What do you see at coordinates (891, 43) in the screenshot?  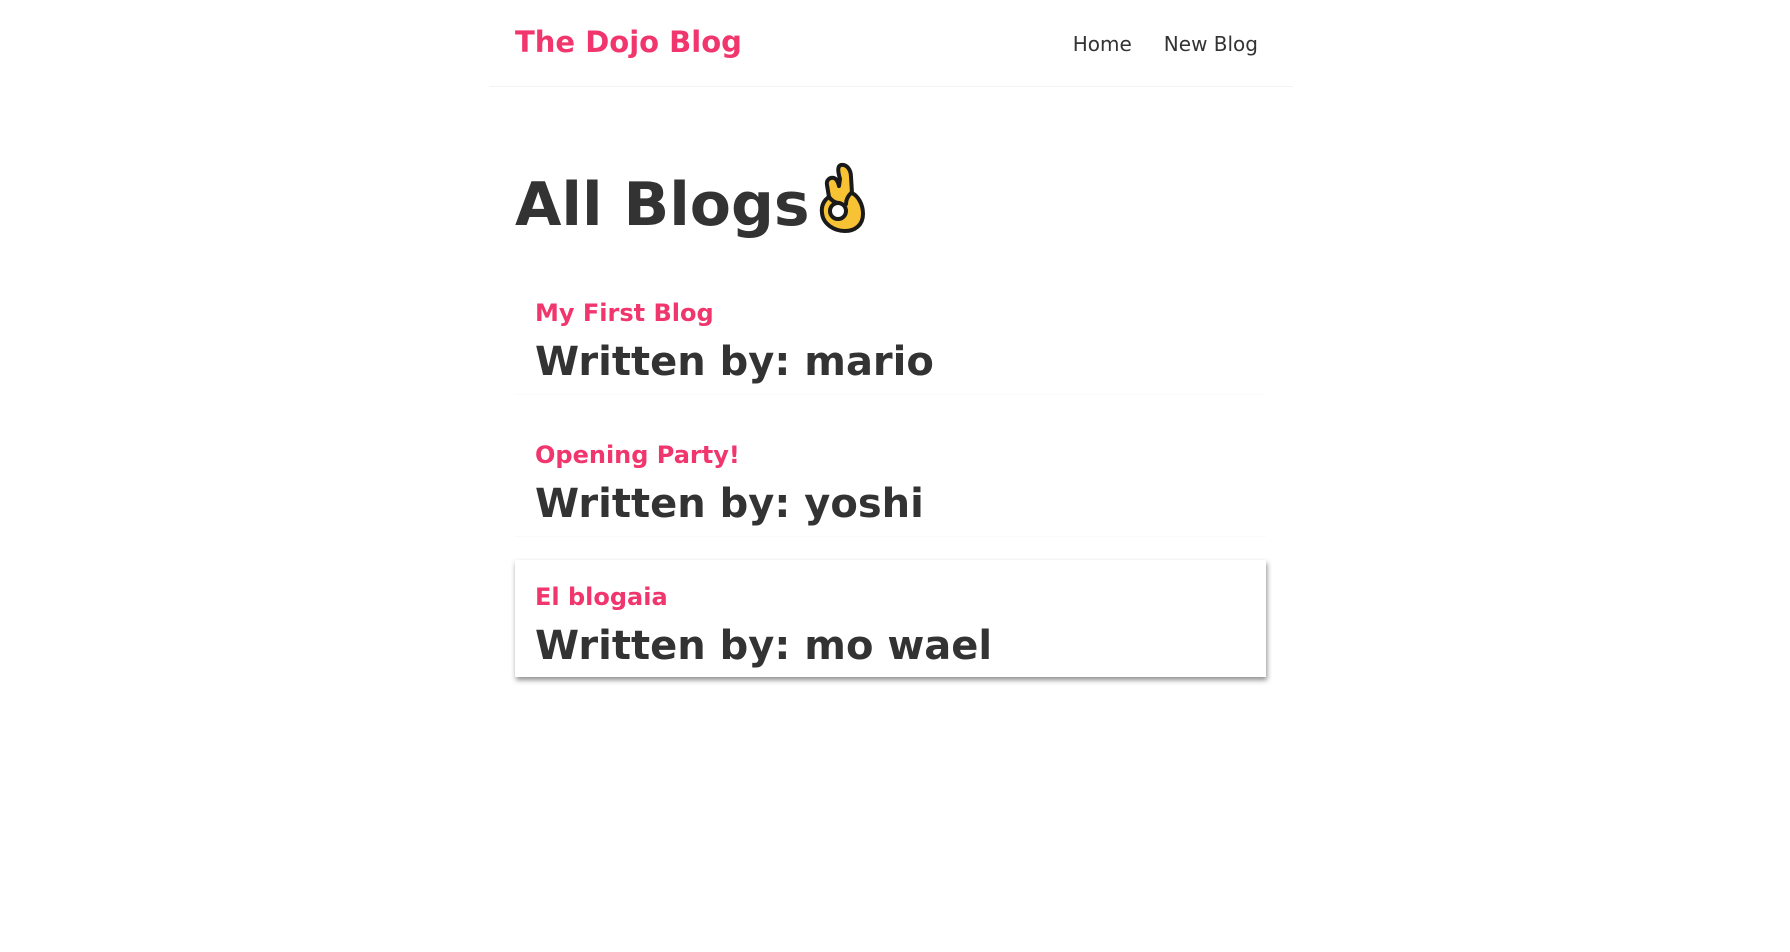 I see `navbar: The Dojo Blog Home New Blog` at bounding box center [891, 43].